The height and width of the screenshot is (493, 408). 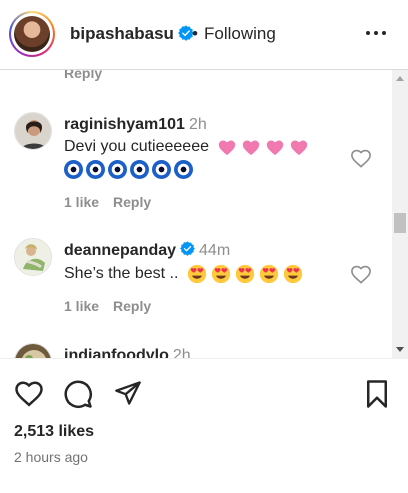 What do you see at coordinates (400, 349) in the screenshot?
I see `scroll-down-arrow-icon` at bounding box center [400, 349].